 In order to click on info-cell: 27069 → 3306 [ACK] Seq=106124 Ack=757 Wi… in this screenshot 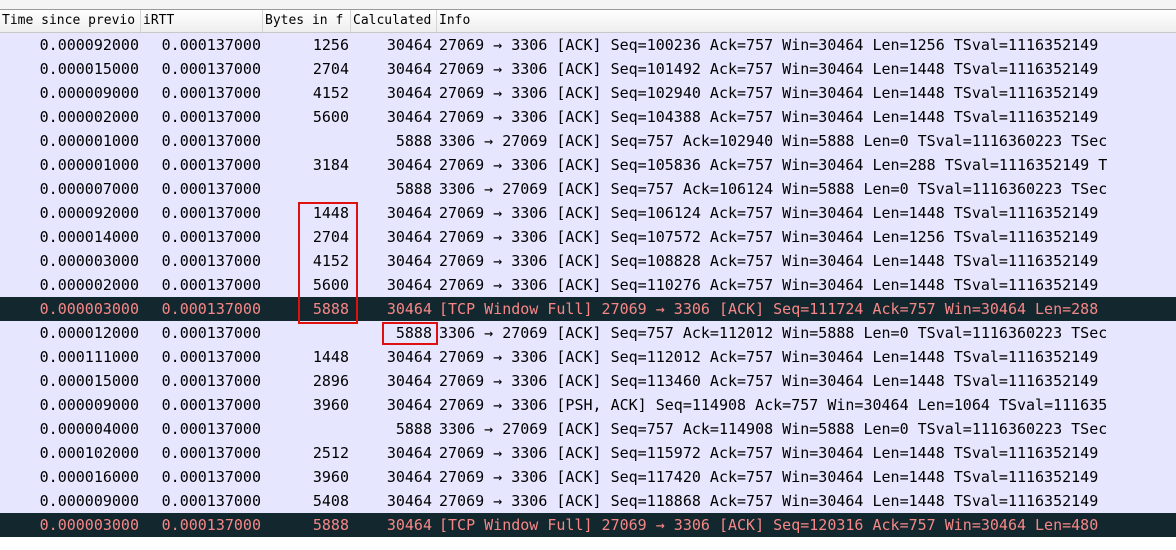, I will do `click(769, 213)`.